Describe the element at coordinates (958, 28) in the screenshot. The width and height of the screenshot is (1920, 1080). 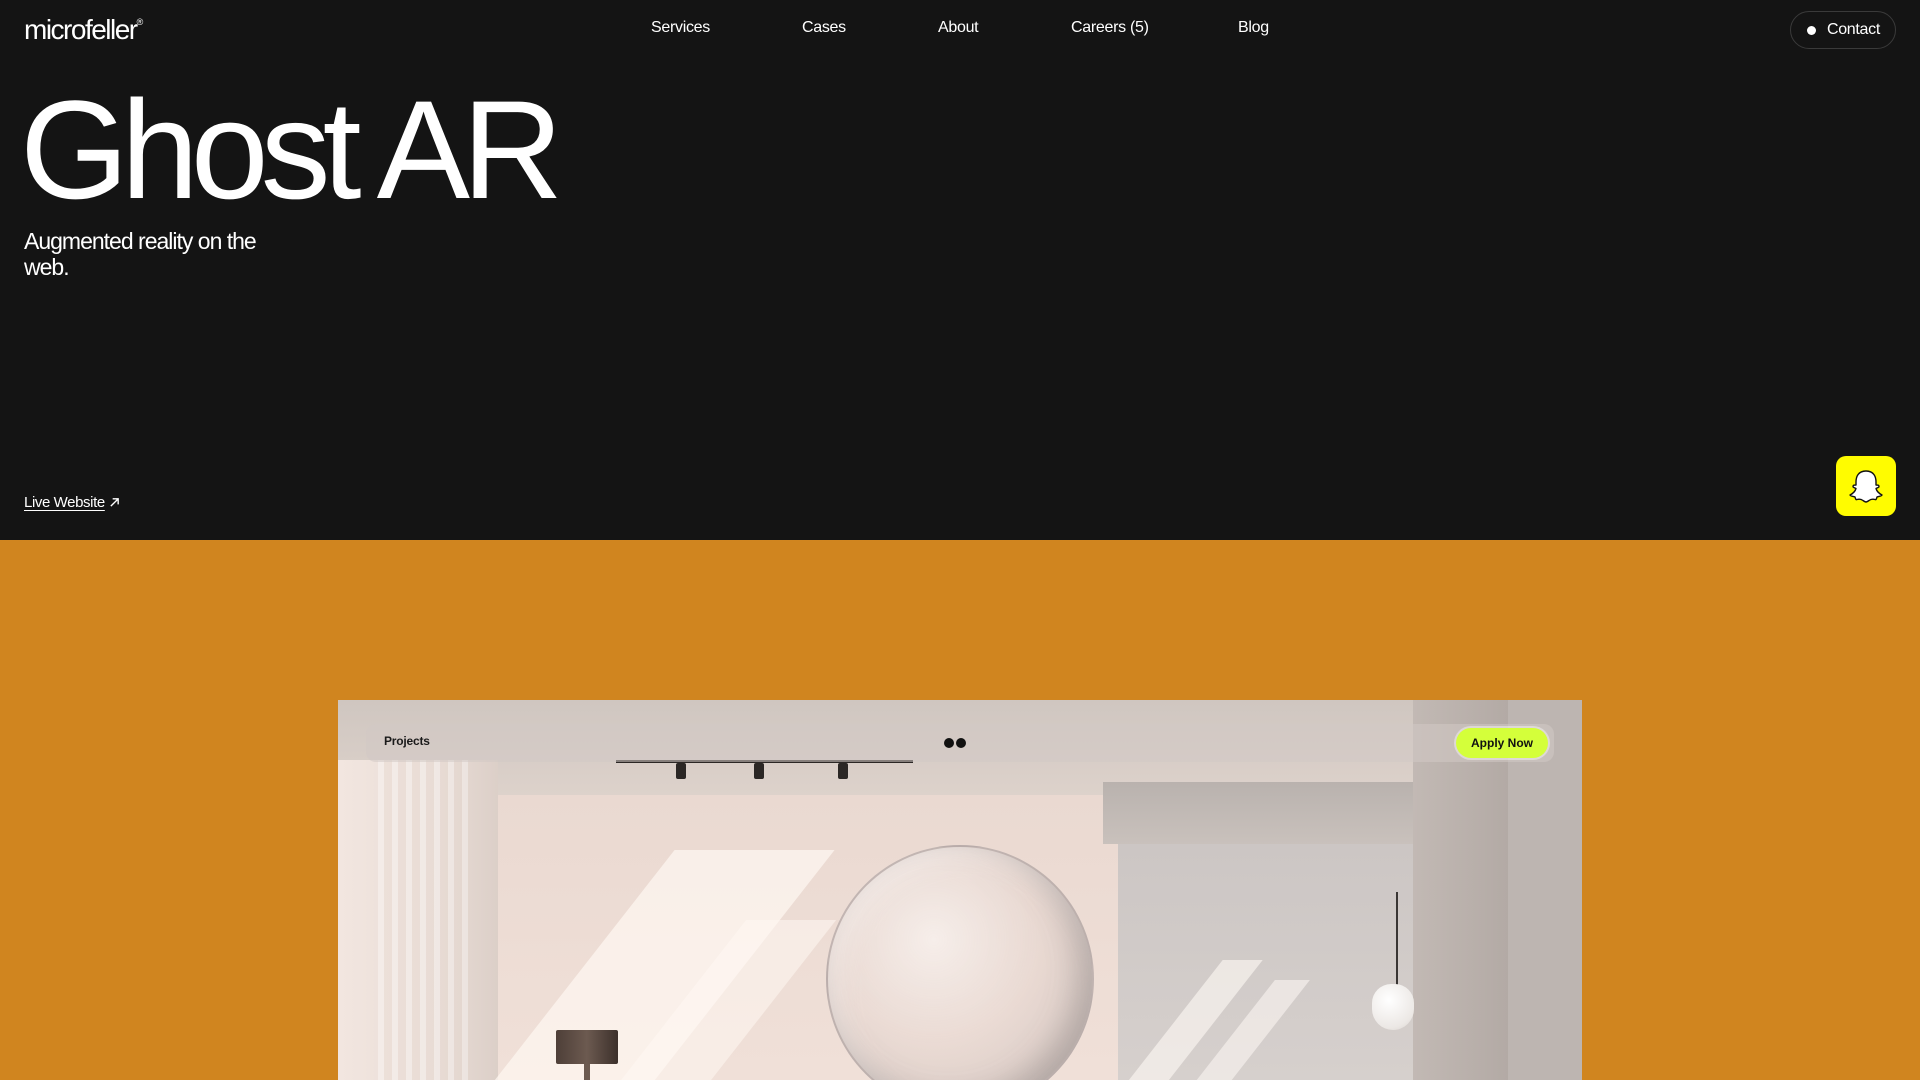
I see `nav-about: About` at that location.